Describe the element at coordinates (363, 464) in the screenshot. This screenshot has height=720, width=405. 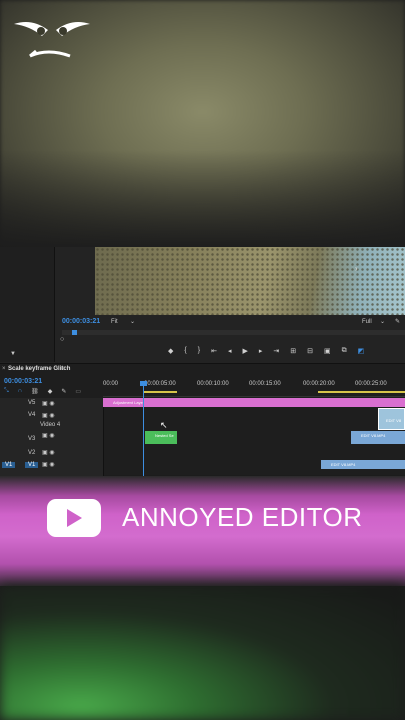
I see `video-clip-v1: EDIT V8.MP4` at that location.